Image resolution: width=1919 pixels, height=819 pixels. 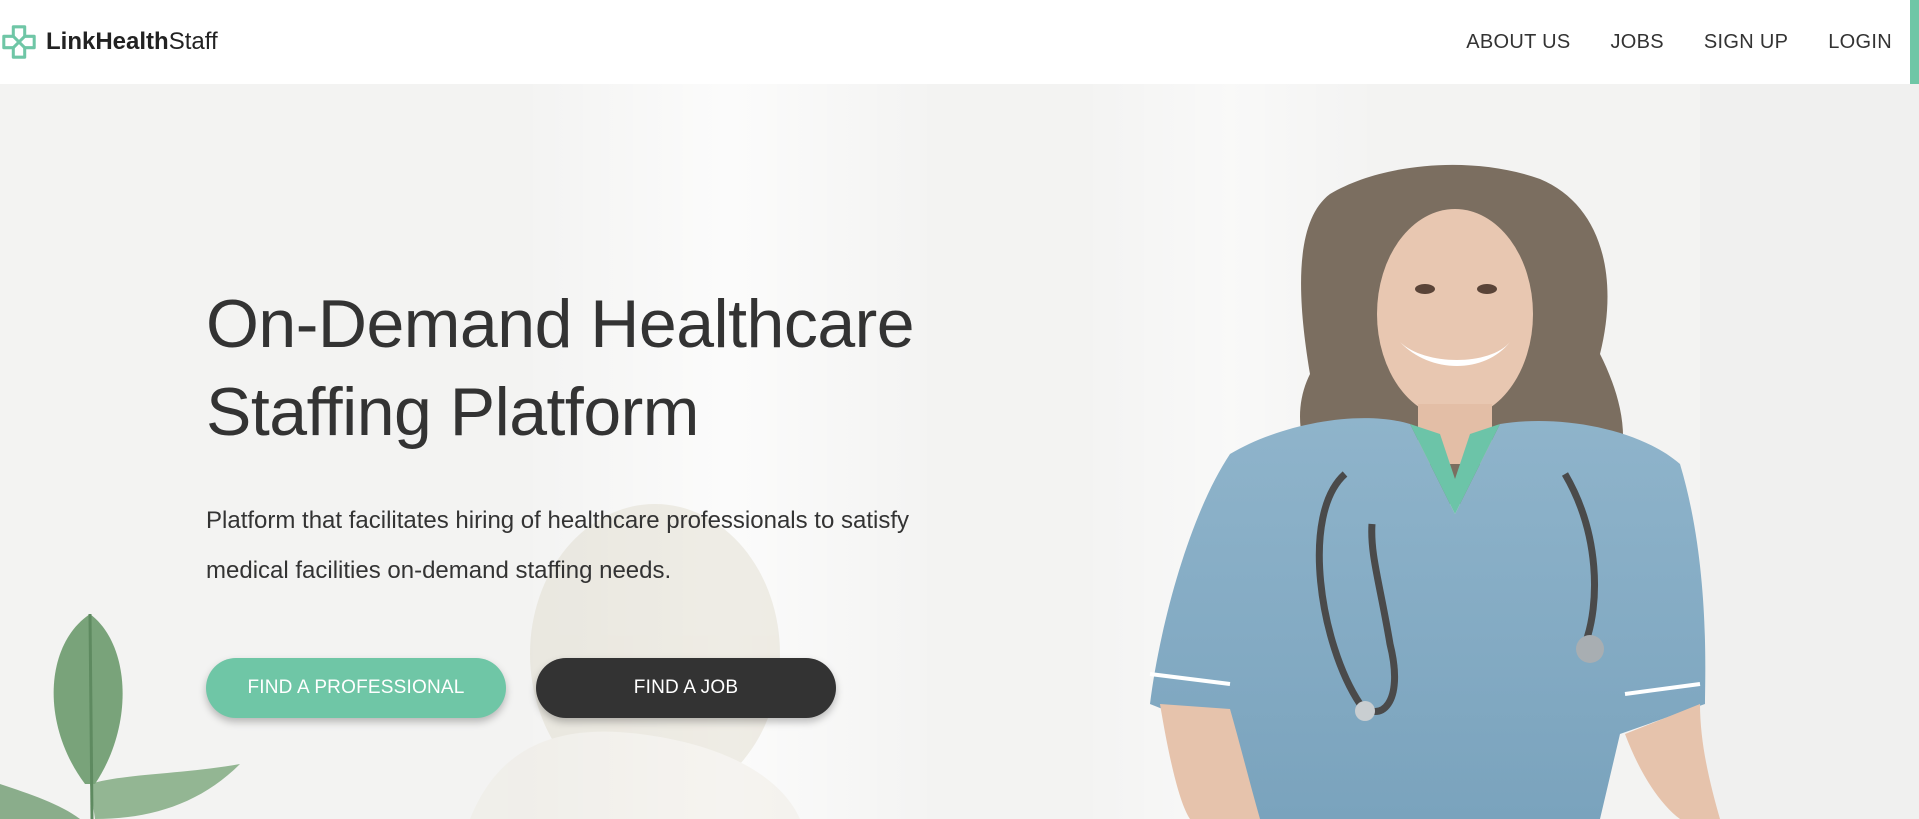 What do you see at coordinates (1860, 42) in the screenshot?
I see `nav-item-login: LOGIN` at bounding box center [1860, 42].